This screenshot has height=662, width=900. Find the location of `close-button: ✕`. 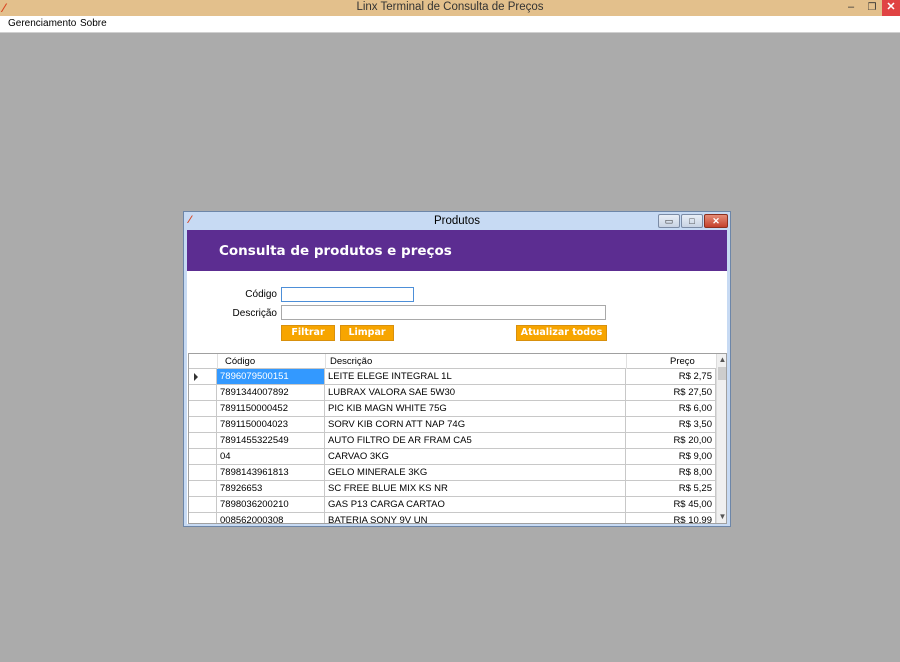

close-button: ✕ is located at coordinates (891, 8).